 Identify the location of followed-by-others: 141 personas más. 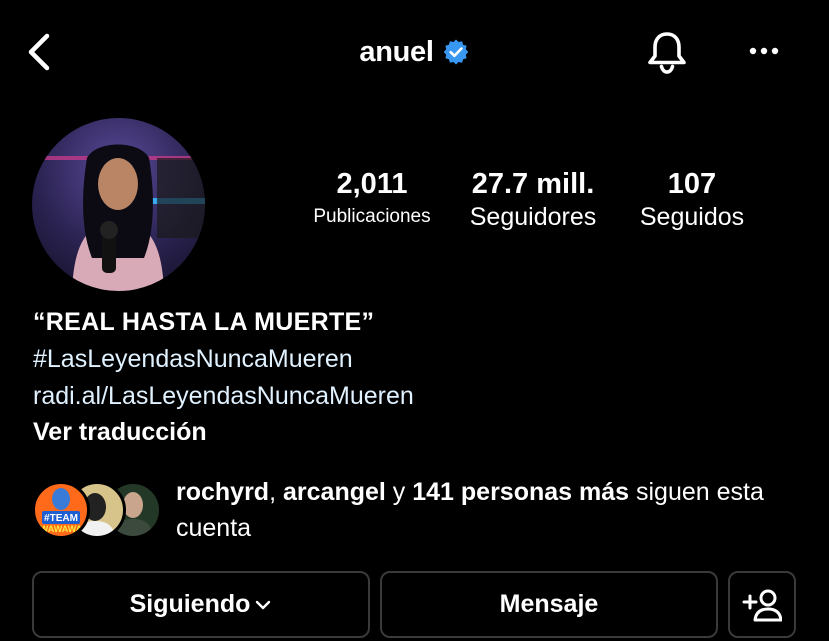
(520, 492).